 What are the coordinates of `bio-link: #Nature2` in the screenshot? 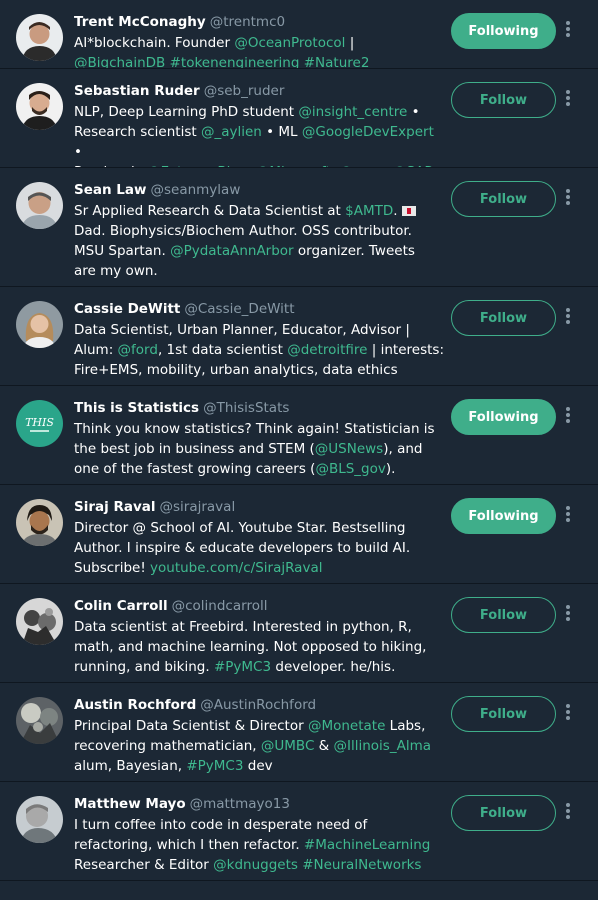 It's located at (337, 61).